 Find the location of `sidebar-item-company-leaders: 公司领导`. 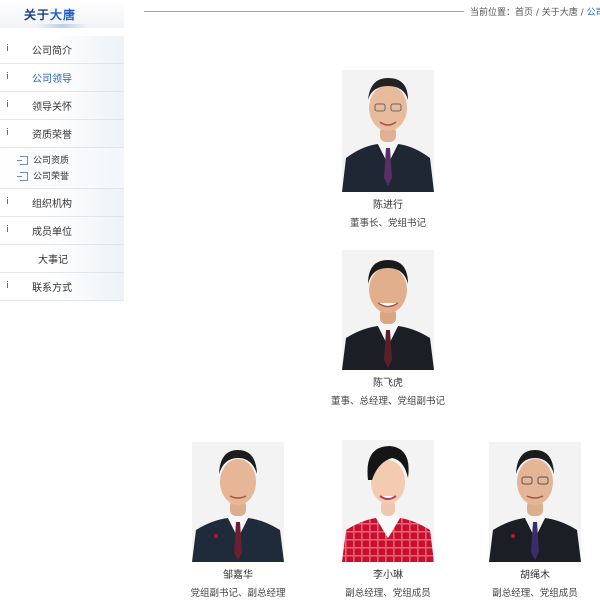

sidebar-item-company-leaders: 公司领导 is located at coordinates (62, 78).